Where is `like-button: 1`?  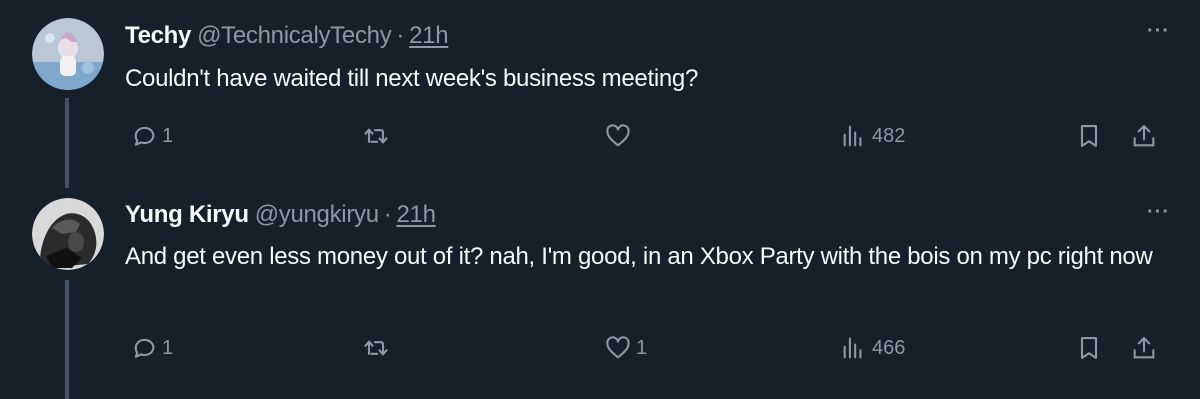
like-button: 1 is located at coordinates (625, 348).